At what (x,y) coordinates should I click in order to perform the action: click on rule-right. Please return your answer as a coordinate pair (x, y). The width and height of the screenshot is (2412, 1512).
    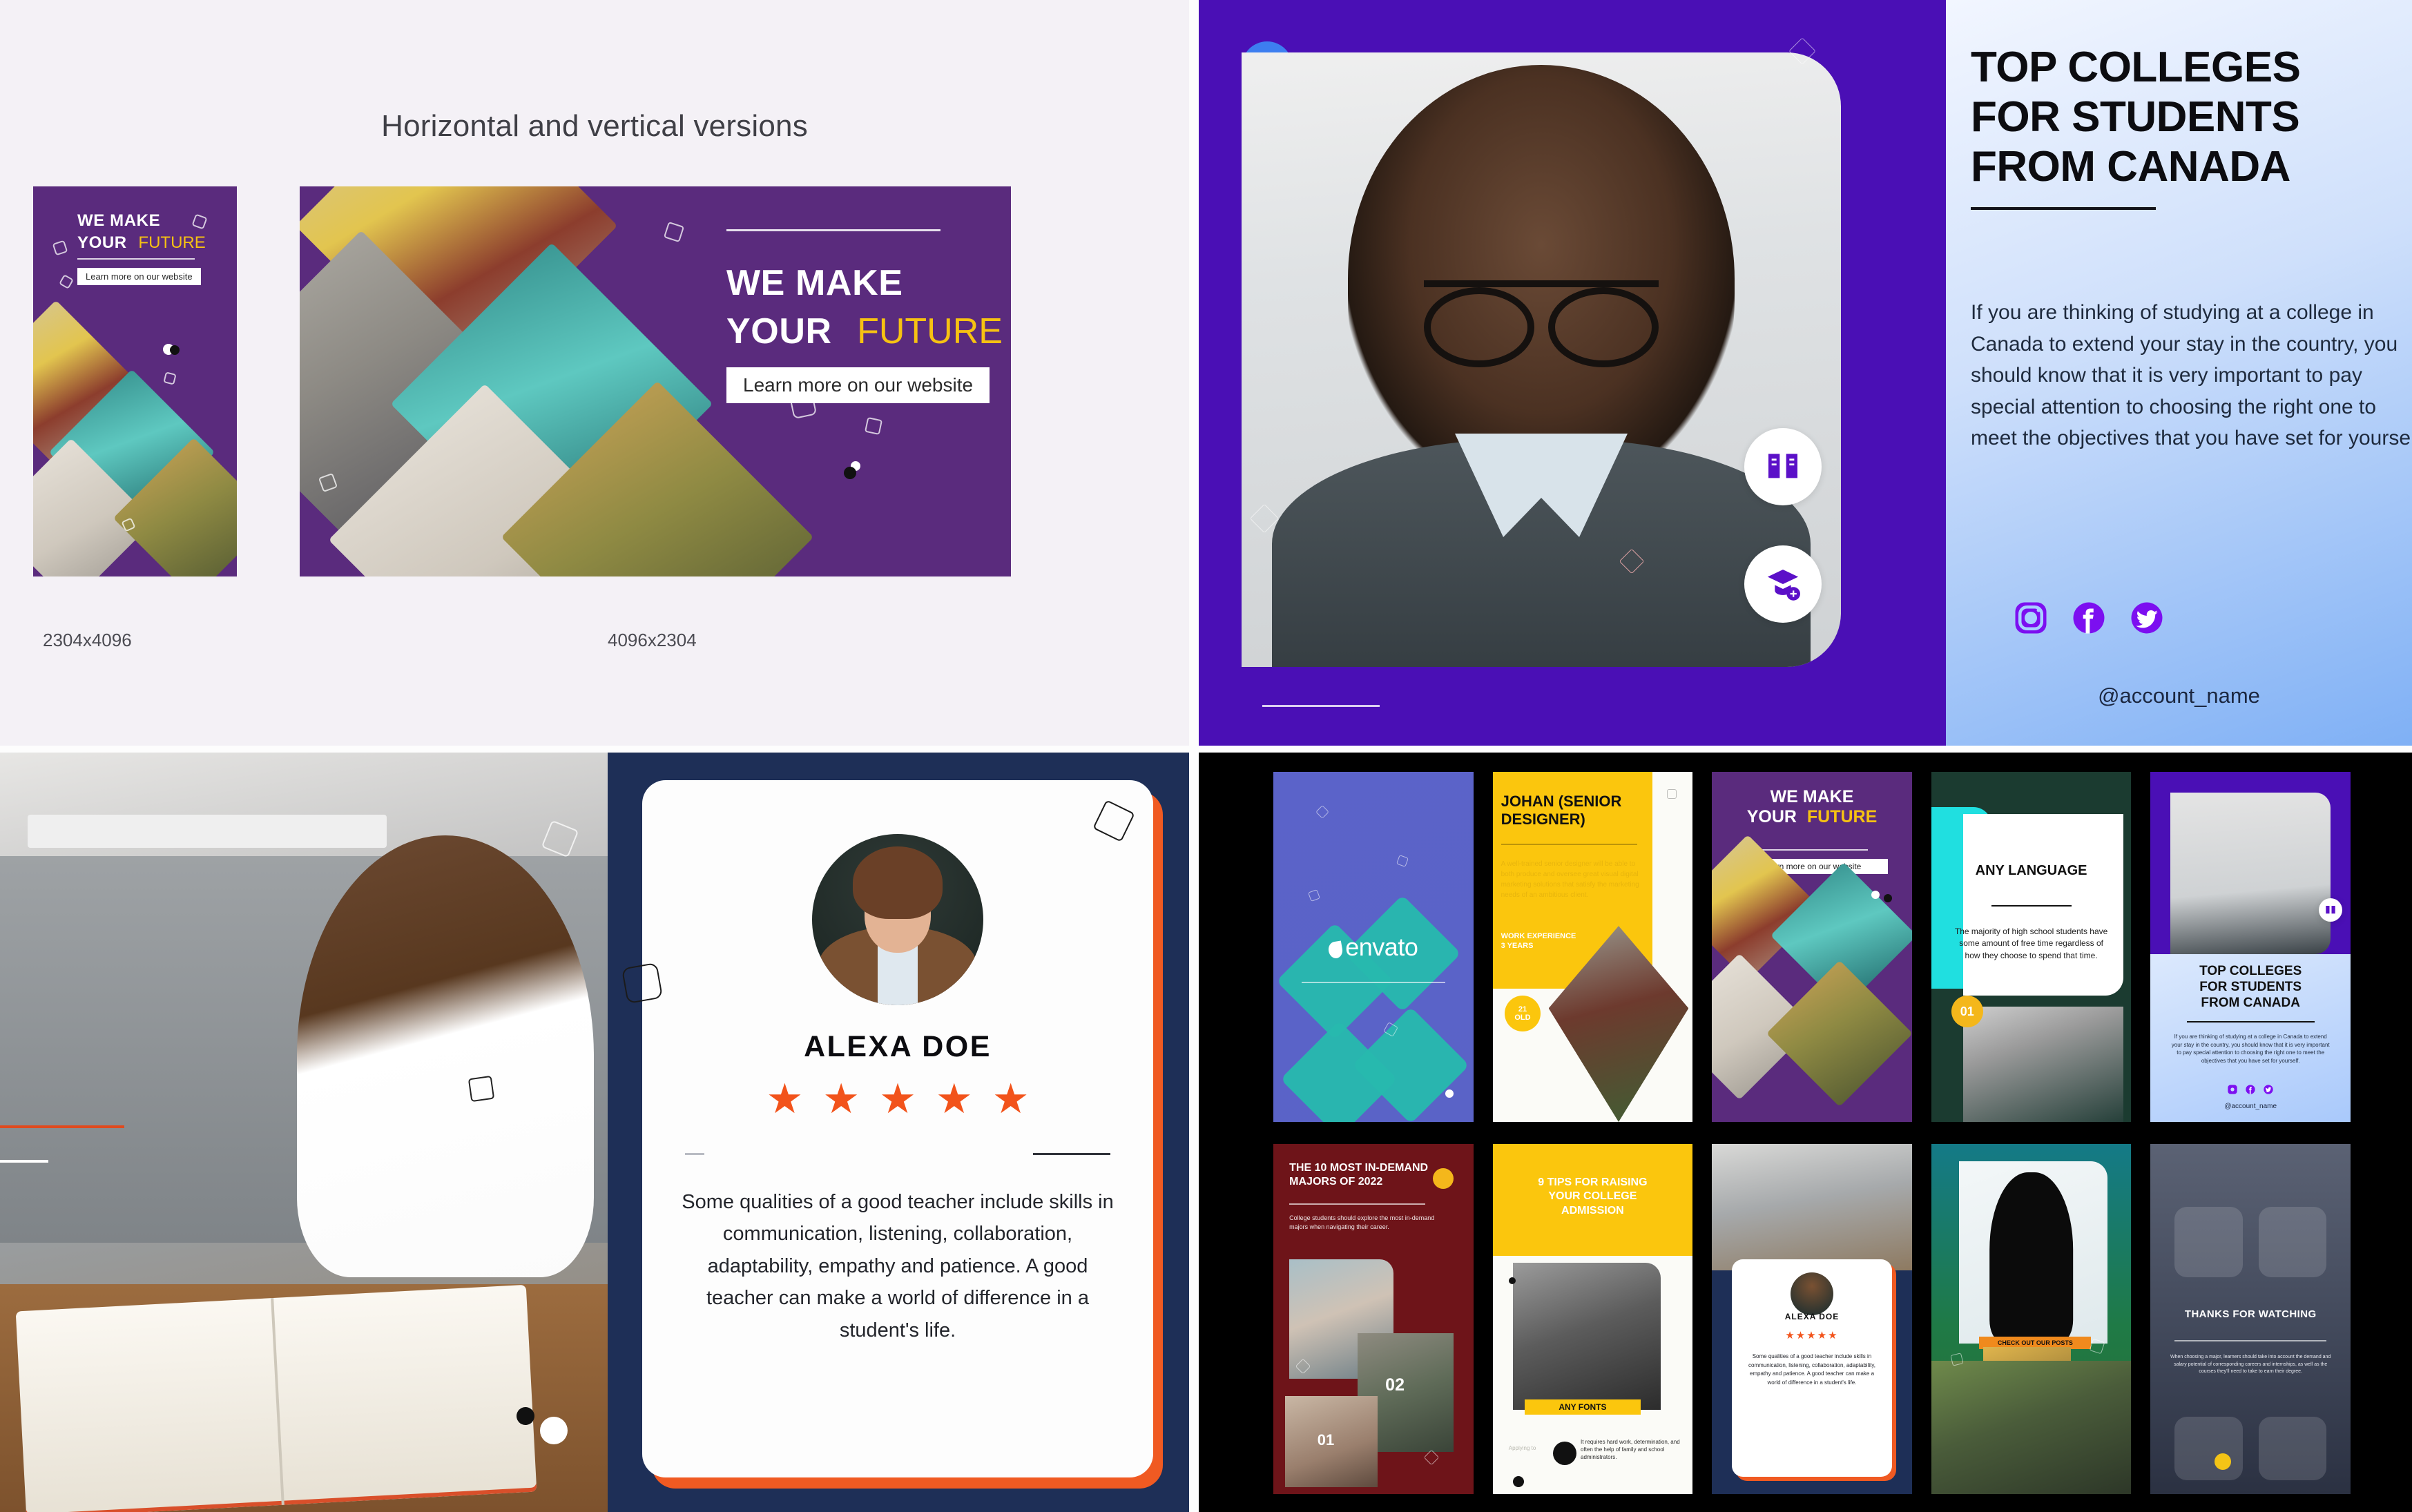
    Looking at the image, I should click on (1071, 1154).